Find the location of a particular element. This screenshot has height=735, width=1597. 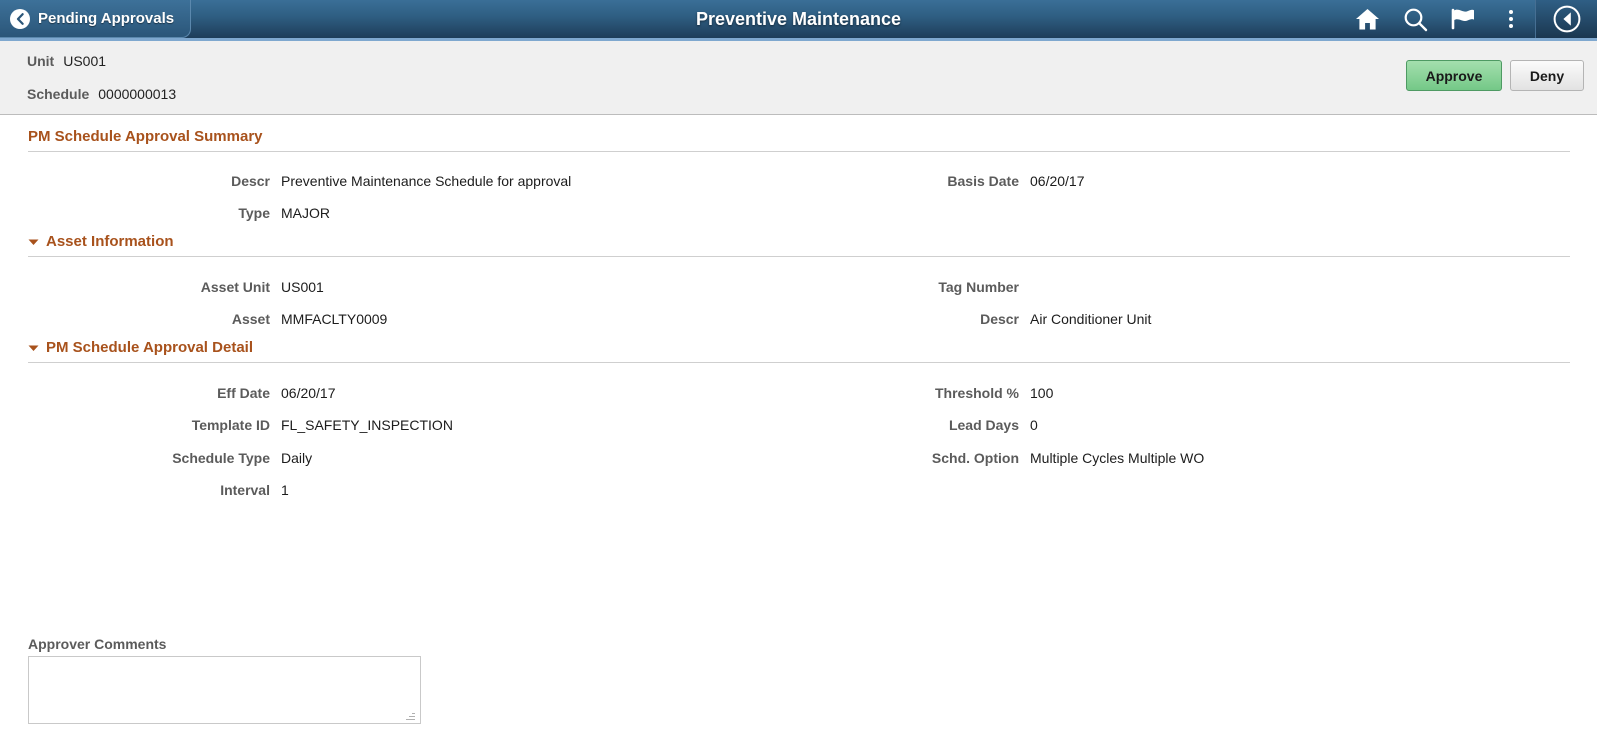

field-asset-unit-value: US001 is located at coordinates (302, 287).